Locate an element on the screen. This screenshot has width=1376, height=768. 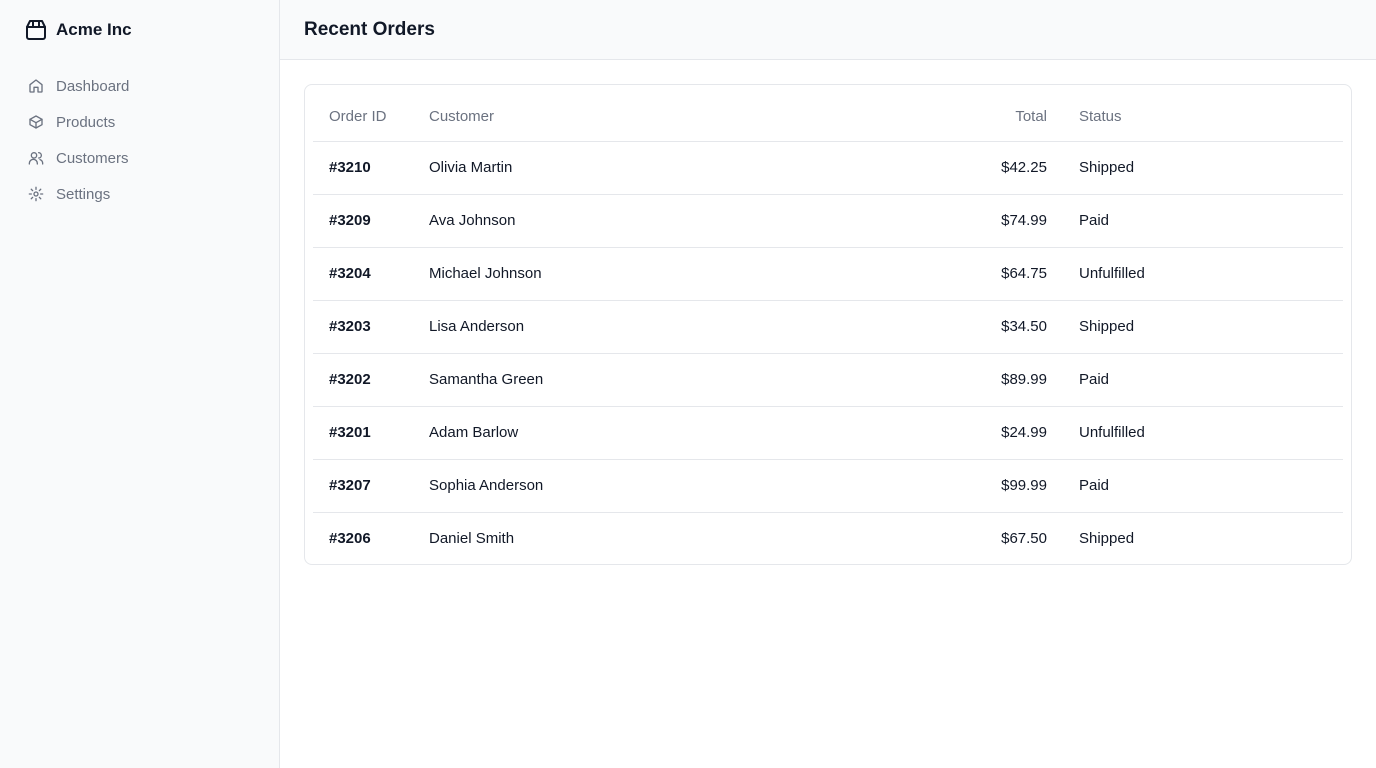
table-row: #3210 Olivia Martin $42.25 Shipped is located at coordinates (828, 167).